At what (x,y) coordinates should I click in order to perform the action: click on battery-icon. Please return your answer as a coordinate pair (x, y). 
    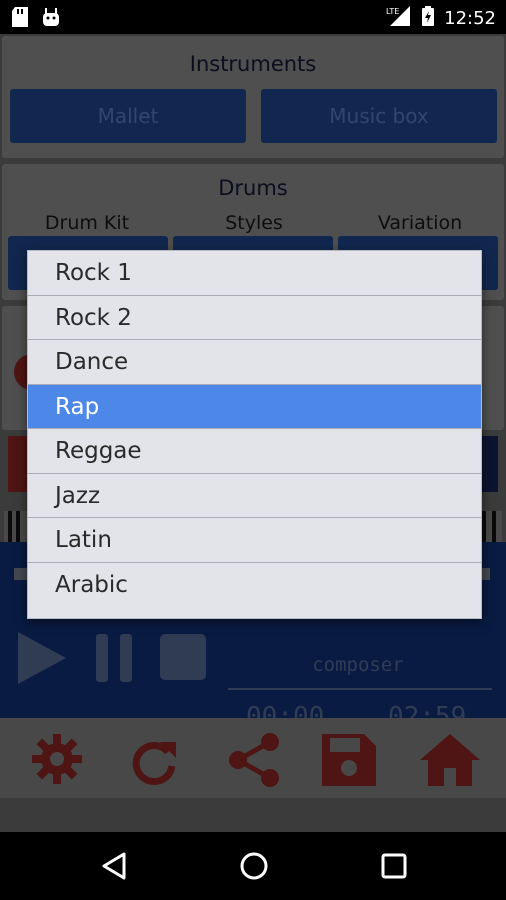
    Looking at the image, I should click on (428, 18).